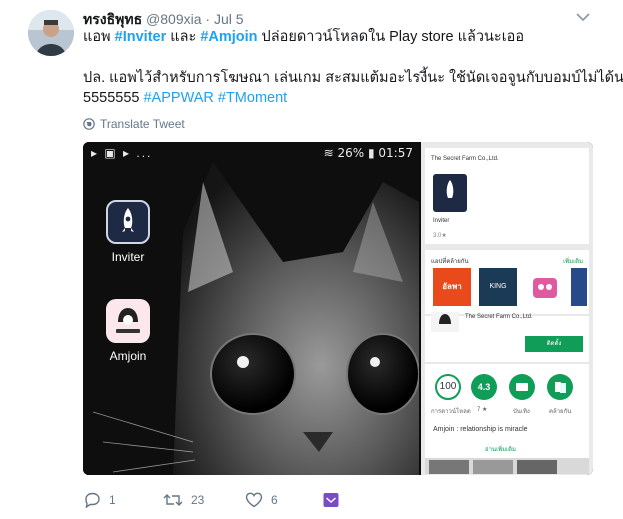  Describe the element at coordinates (445, 322) in the screenshot. I see `amjoin-store-icon` at that location.